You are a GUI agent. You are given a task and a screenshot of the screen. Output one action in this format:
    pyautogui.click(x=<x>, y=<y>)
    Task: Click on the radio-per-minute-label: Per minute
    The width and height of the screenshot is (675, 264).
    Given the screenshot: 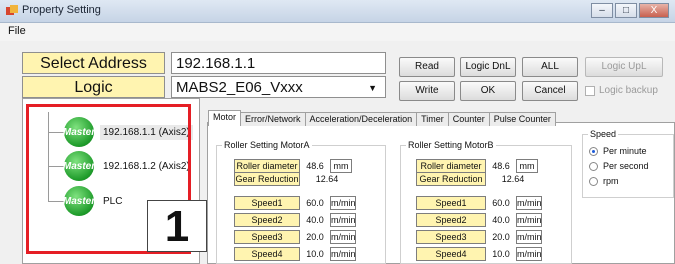 What is the action you would take?
    pyautogui.click(x=625, y=151)
    